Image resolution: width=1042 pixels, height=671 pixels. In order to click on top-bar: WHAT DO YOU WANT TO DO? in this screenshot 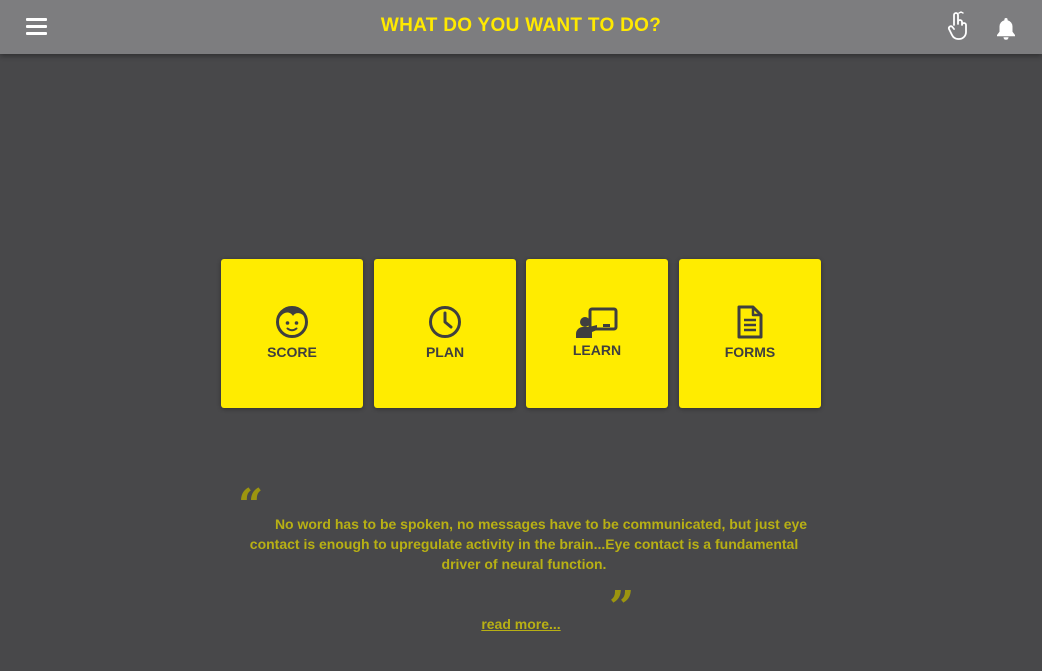, I will do `click(521, 27)`.